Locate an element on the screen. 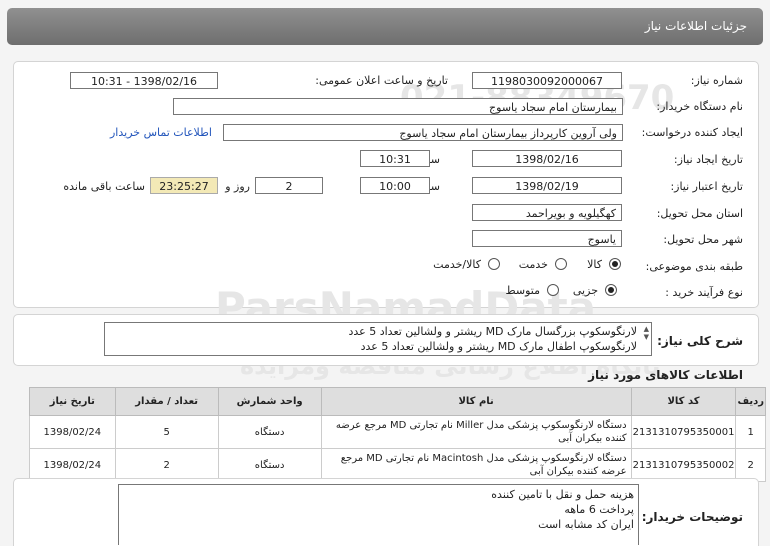  items-title: اطلاعات کالاهای مورد نیاز is located at coordinates (665, 375).